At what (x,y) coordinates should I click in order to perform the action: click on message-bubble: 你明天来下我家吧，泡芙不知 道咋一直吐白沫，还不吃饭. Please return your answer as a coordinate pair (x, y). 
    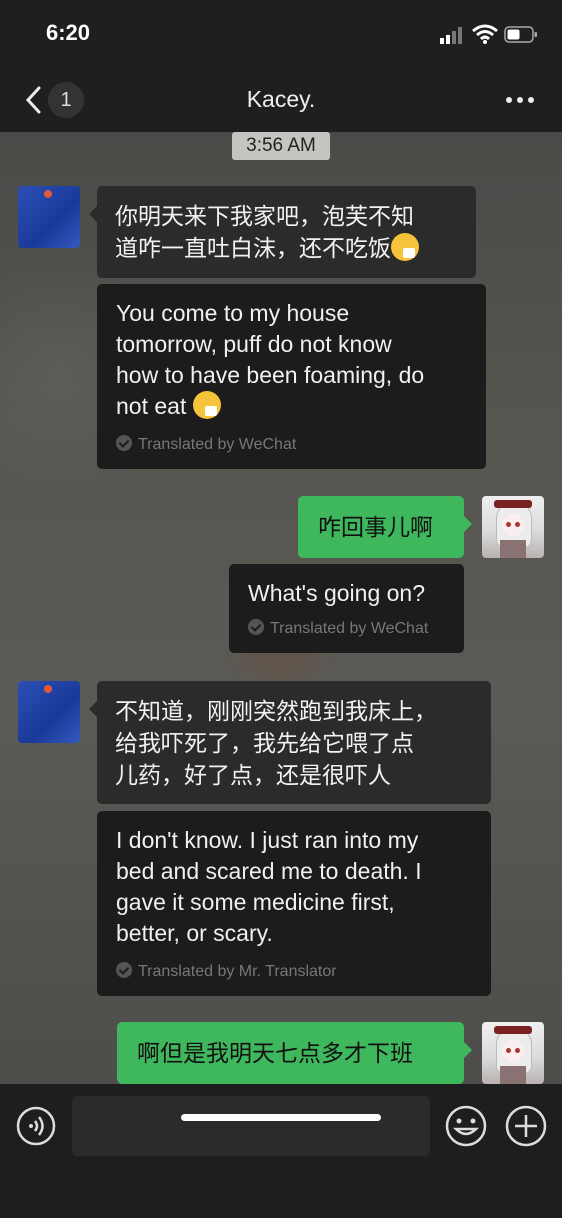
    Looking at the image, I should click on (282, 232).